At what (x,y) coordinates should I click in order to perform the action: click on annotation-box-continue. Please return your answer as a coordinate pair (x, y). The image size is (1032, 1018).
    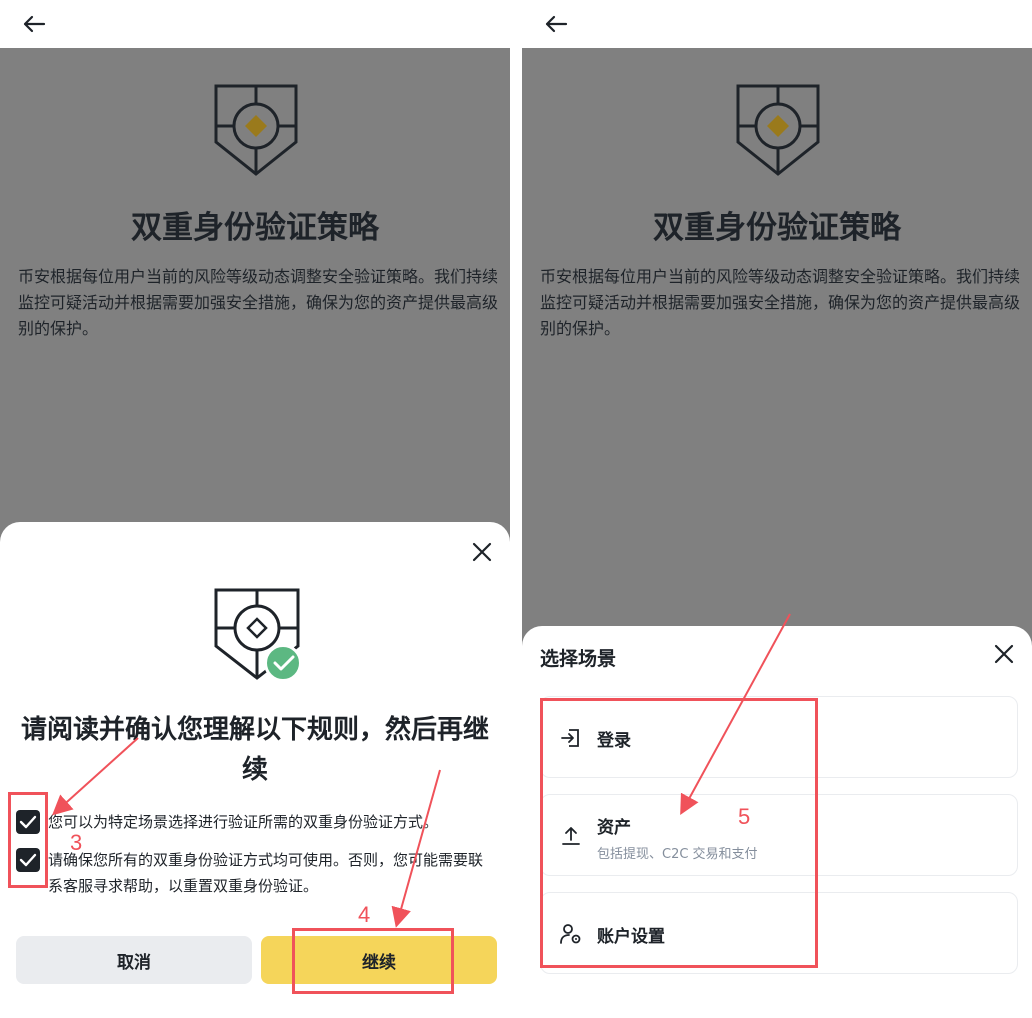
    Looking at the image, I should click on (373, 961).